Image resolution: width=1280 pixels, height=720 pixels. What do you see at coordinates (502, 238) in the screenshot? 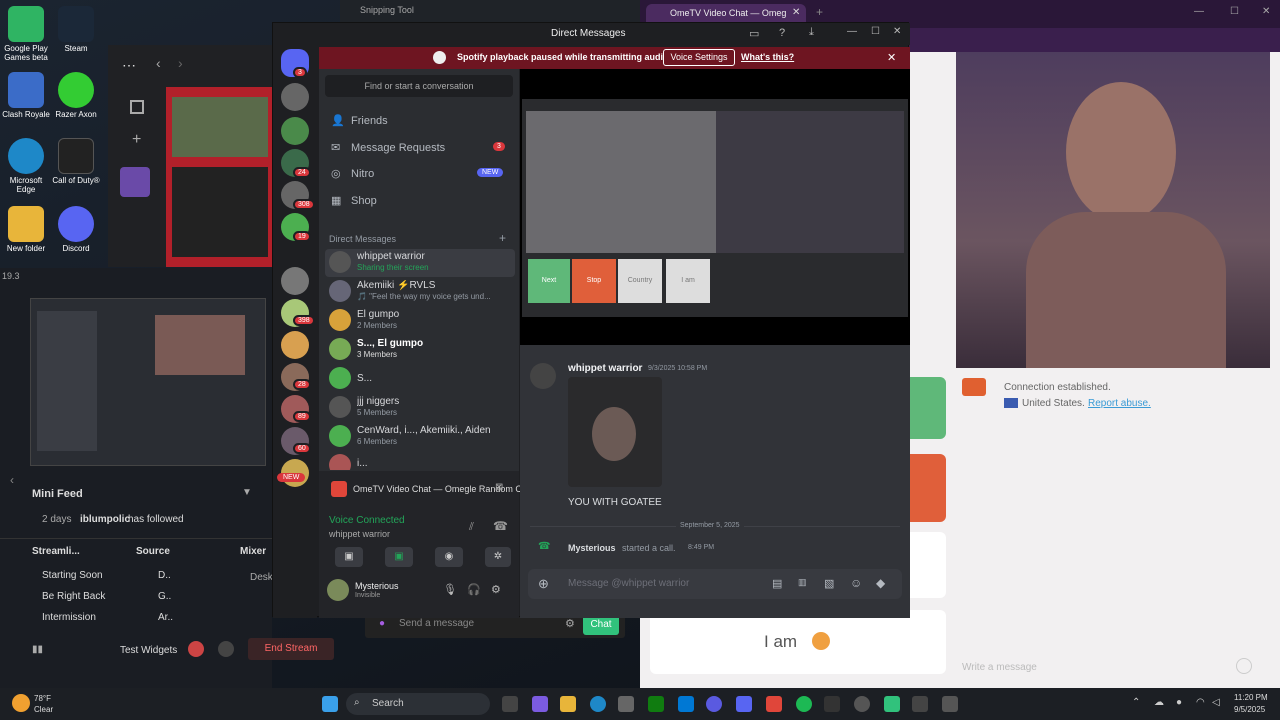
I see `add-dm-icon: +` at bounding box center [502, 238].